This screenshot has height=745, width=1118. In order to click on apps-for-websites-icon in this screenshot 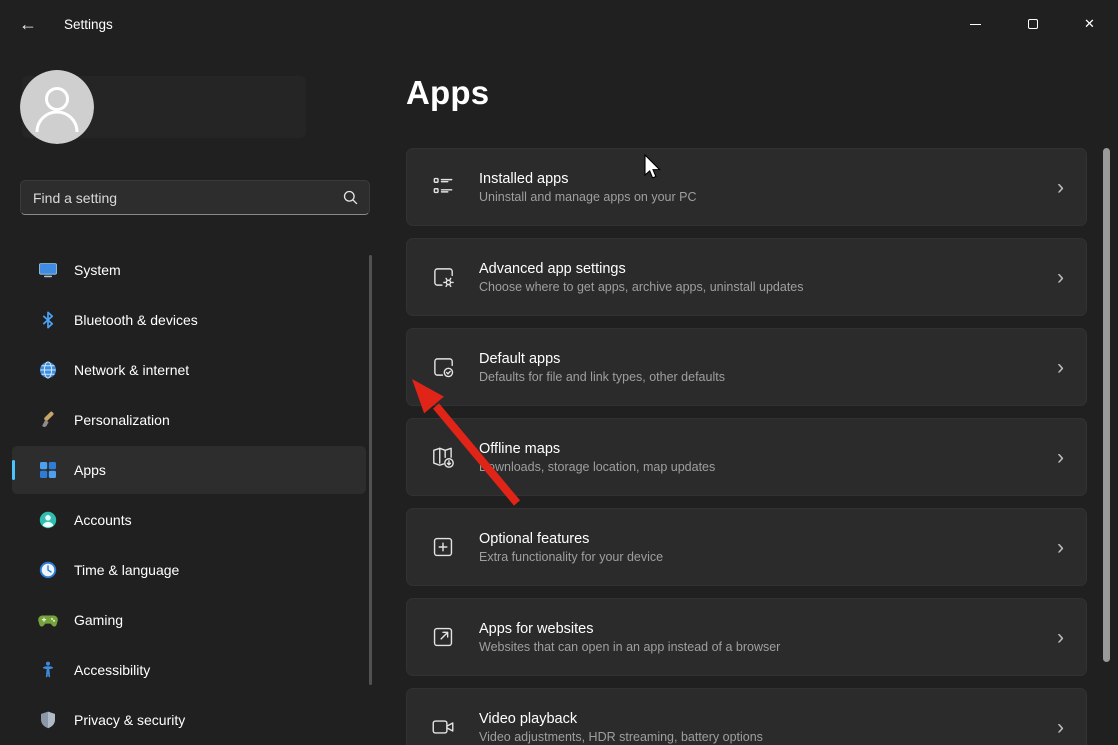, I will do `click(443, 637)`.